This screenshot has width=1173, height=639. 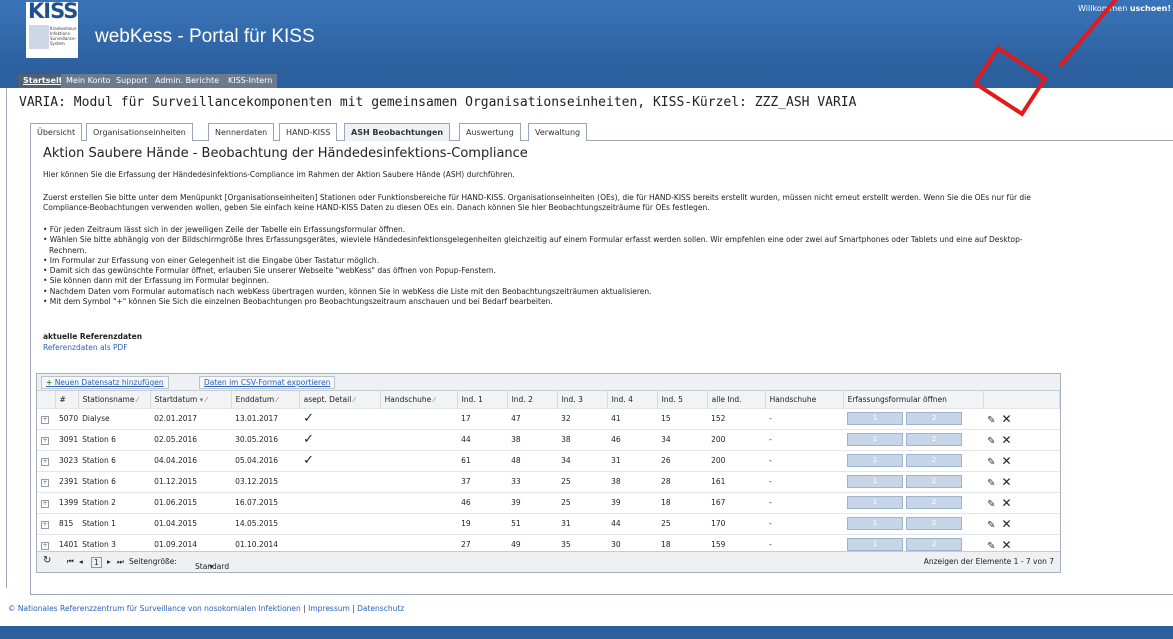 I want to click on prev-page-icon: ◂, so click(x=81, y=561).